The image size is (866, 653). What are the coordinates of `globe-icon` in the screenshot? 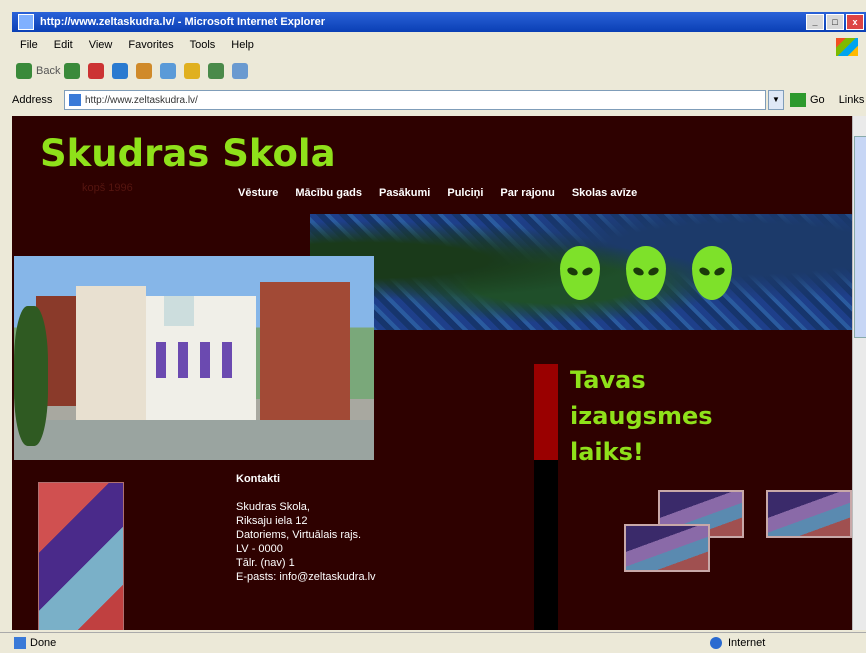 It's located at (716, 643).